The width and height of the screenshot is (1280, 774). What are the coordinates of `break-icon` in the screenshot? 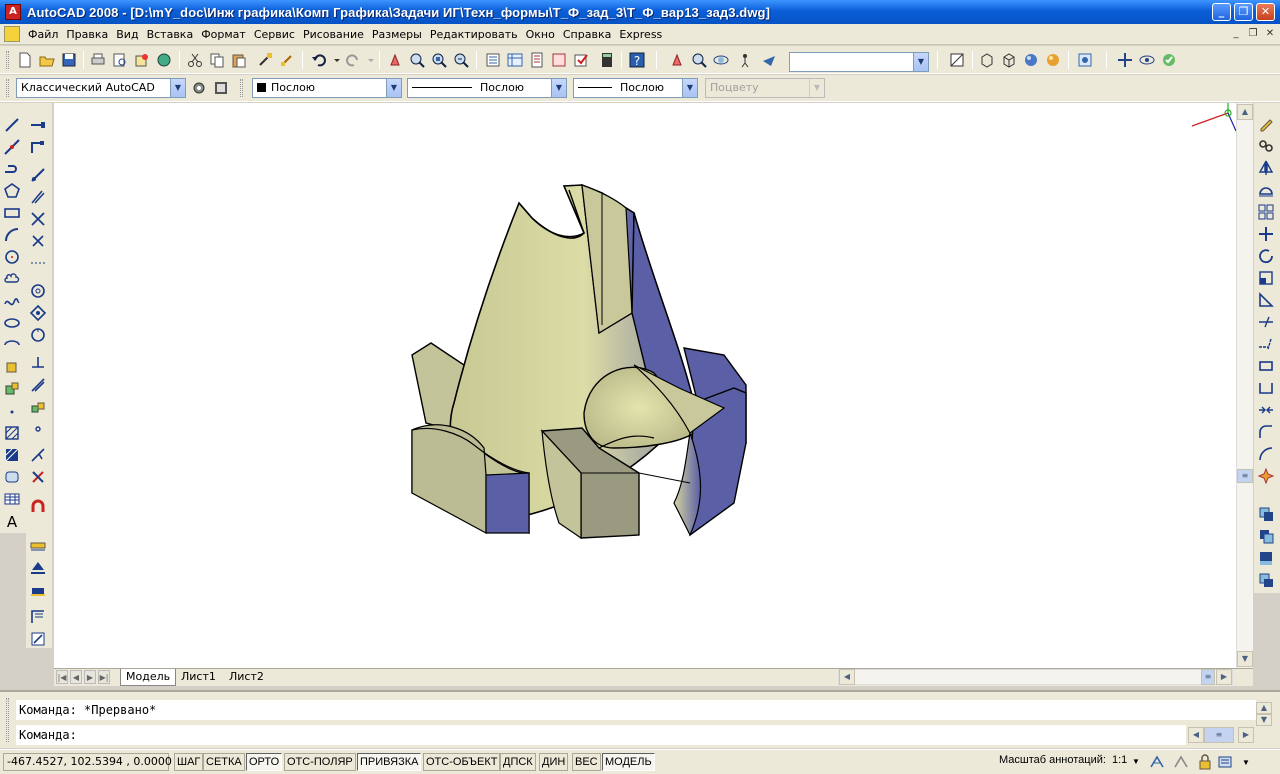 It's located at (38, 385).